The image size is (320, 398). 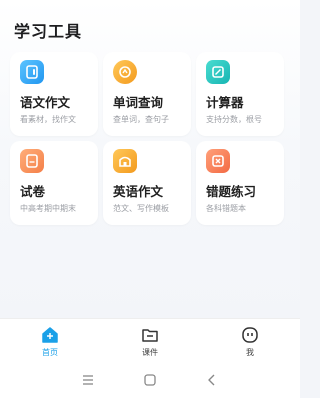 What do you see at coordinates (147, 94) in the screenshot?
I see `tool-card-word-lookup: 单词查询 查单词，查句子` at bounding box center [147, 94].